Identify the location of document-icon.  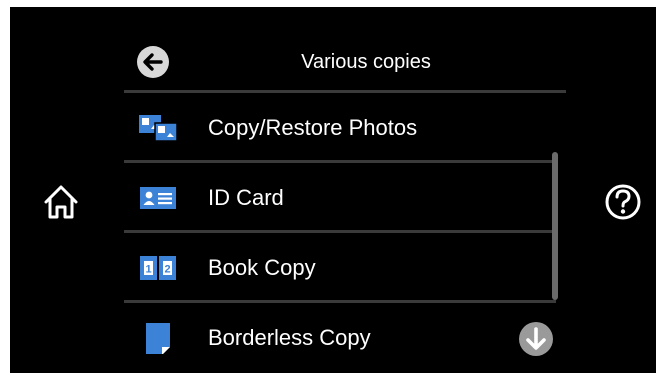
(158, 338).